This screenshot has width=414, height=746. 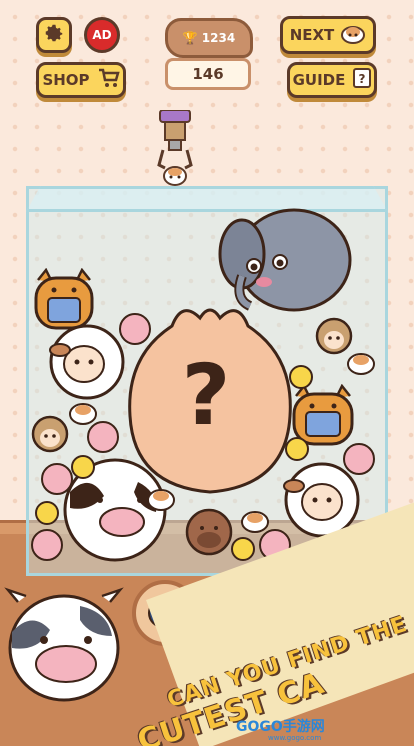 What do you see at coordinates (209, 530) in the screenshot?
I see `capybara-animal` at bounding box center [209, 530].